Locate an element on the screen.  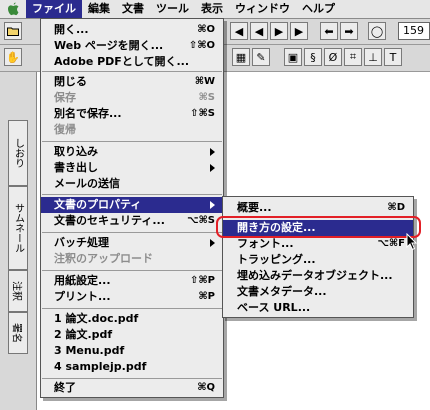
highlight-callout is located at coordinates (318, 227).